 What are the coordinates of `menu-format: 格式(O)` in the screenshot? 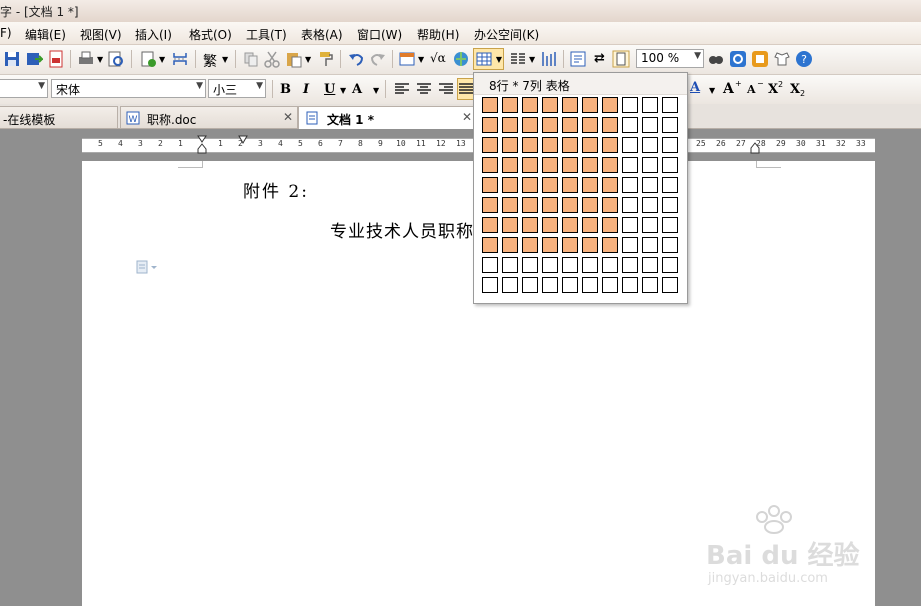 It's located at (210, 34).